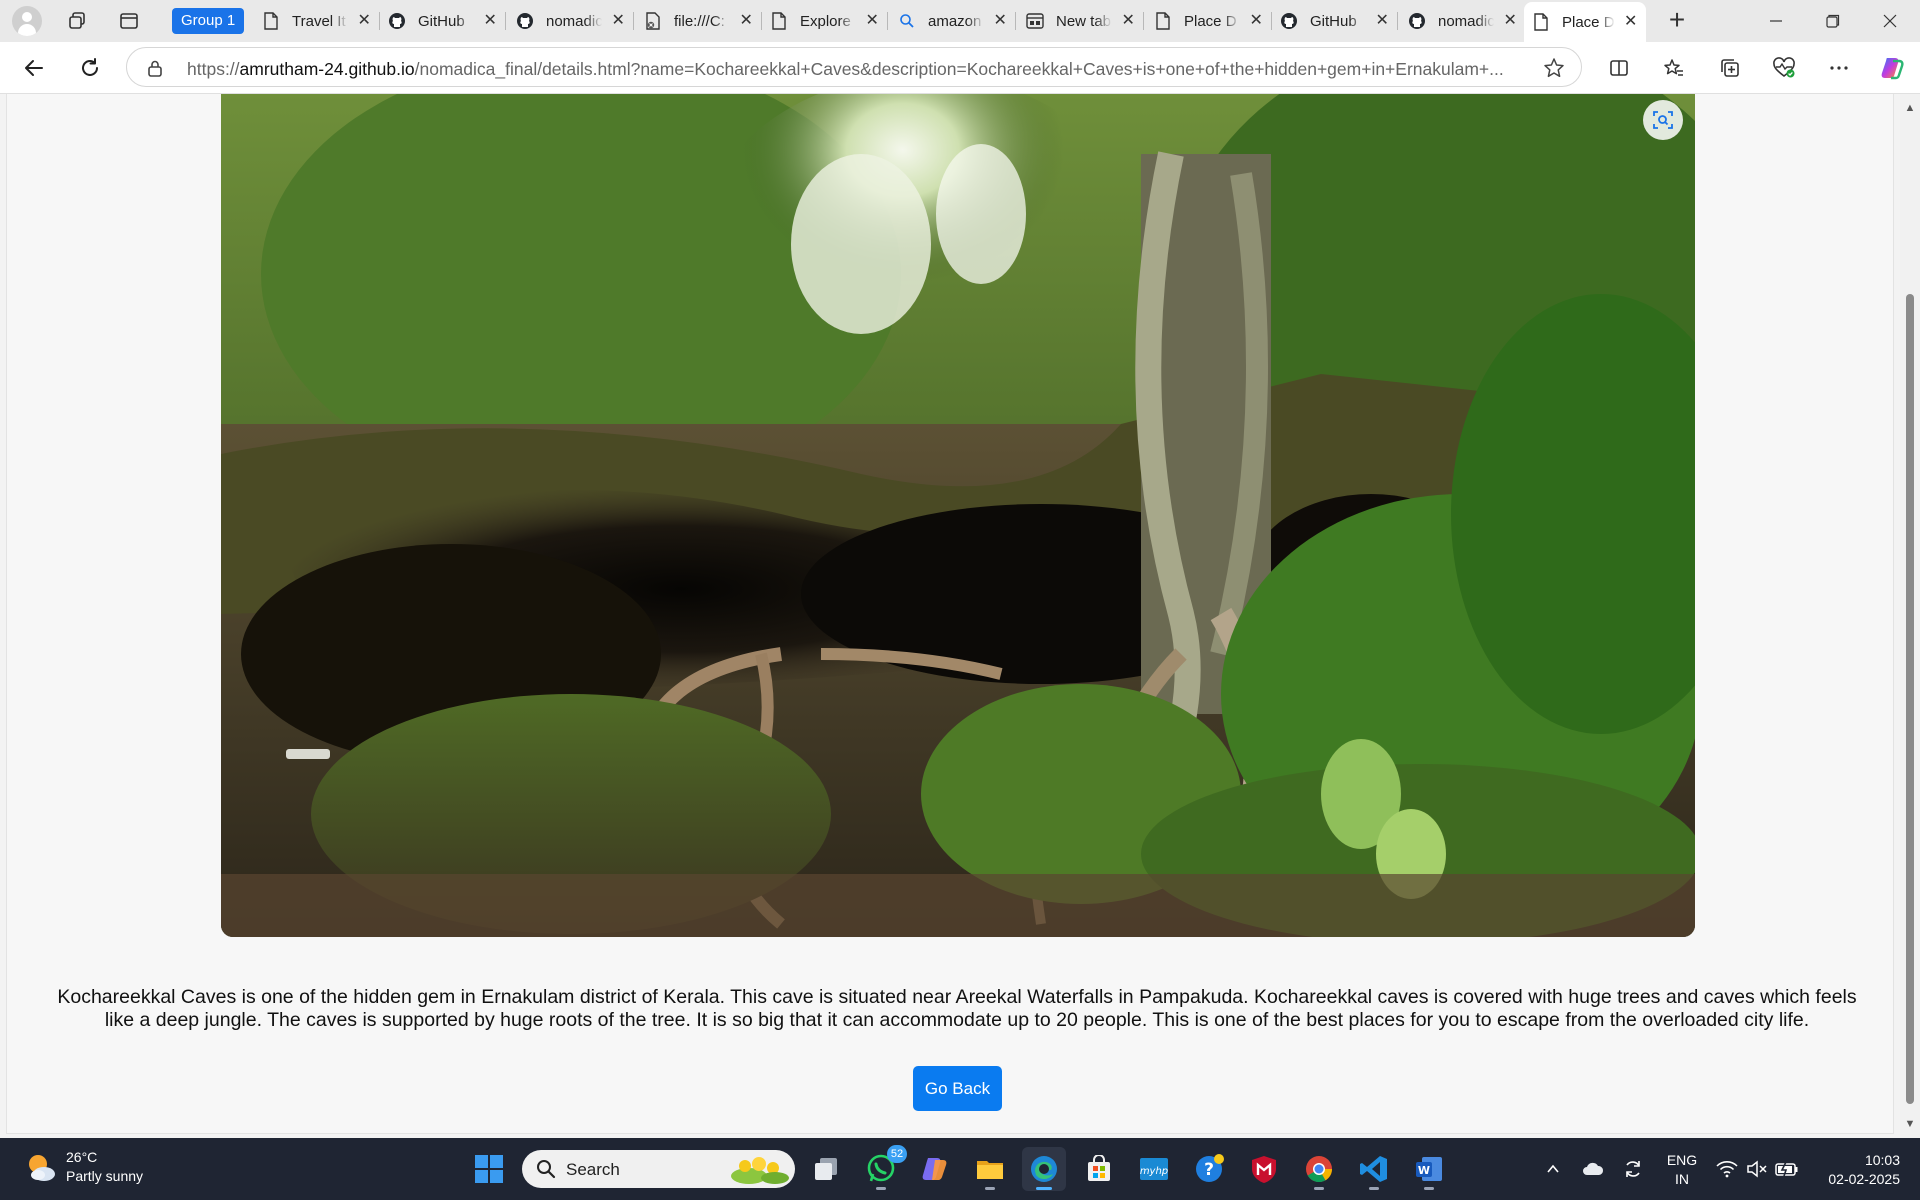  I want to click on browser-tab: New tab ✕, so click(1081, 21).